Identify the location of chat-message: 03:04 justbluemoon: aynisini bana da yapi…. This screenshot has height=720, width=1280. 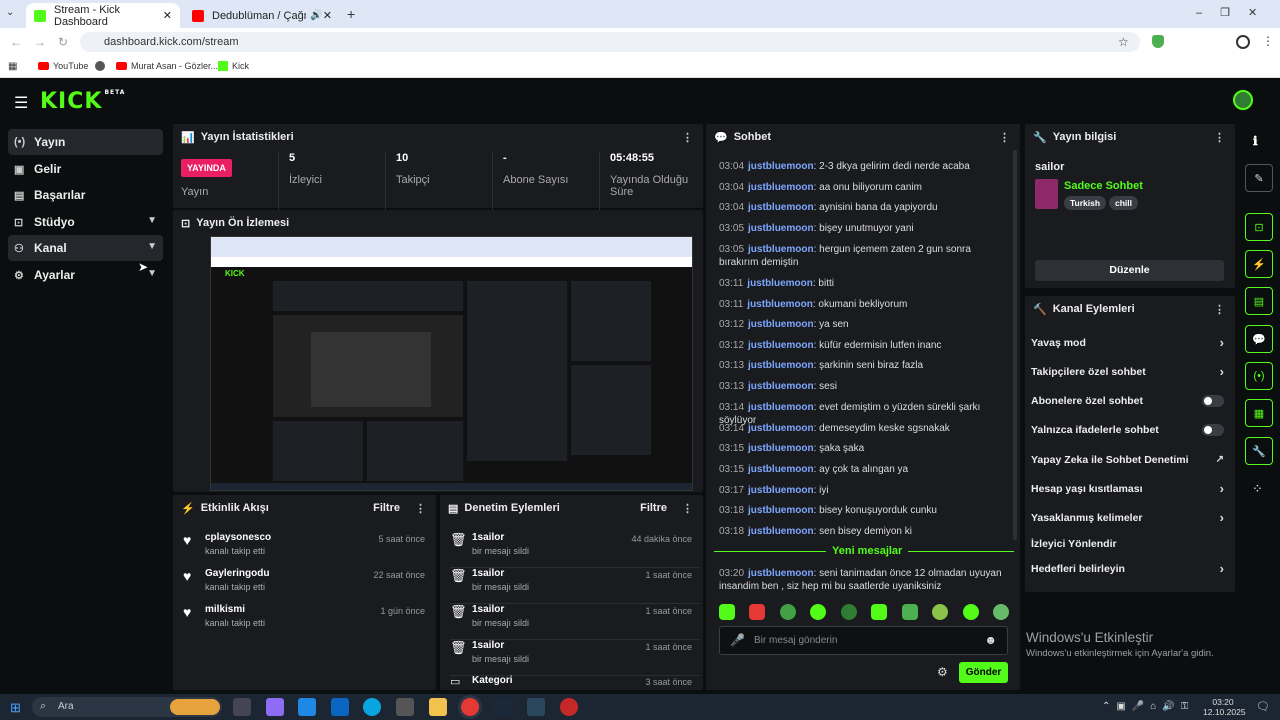
(864, 207).